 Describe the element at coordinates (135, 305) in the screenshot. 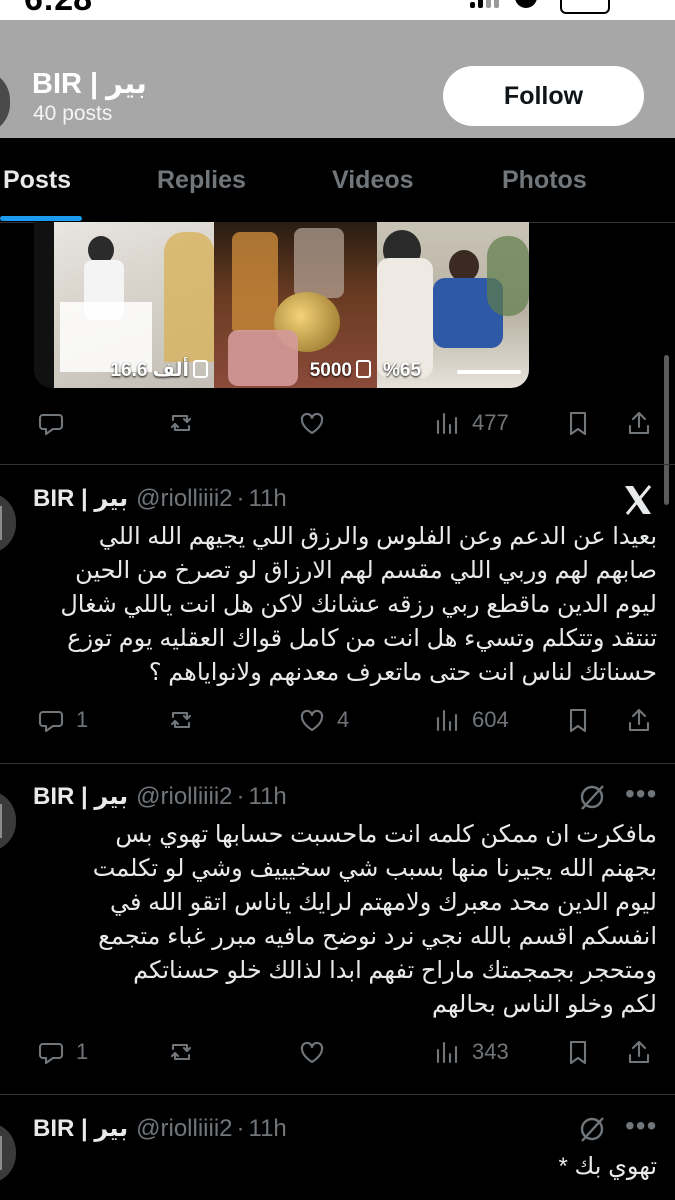

I see `media-thumb-1: 16.6 ألف` at that location.